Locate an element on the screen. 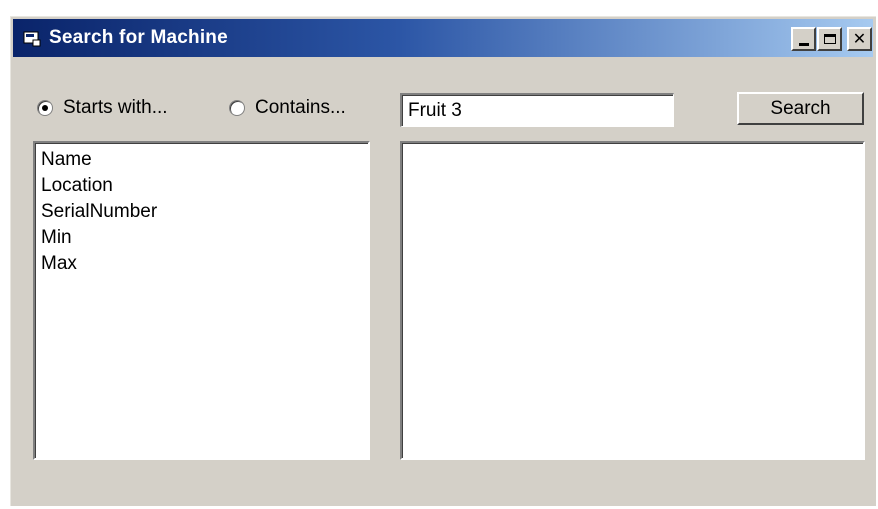 This screenshot has height=509, width=878. minimize-button is located at coordinates (803, 39).